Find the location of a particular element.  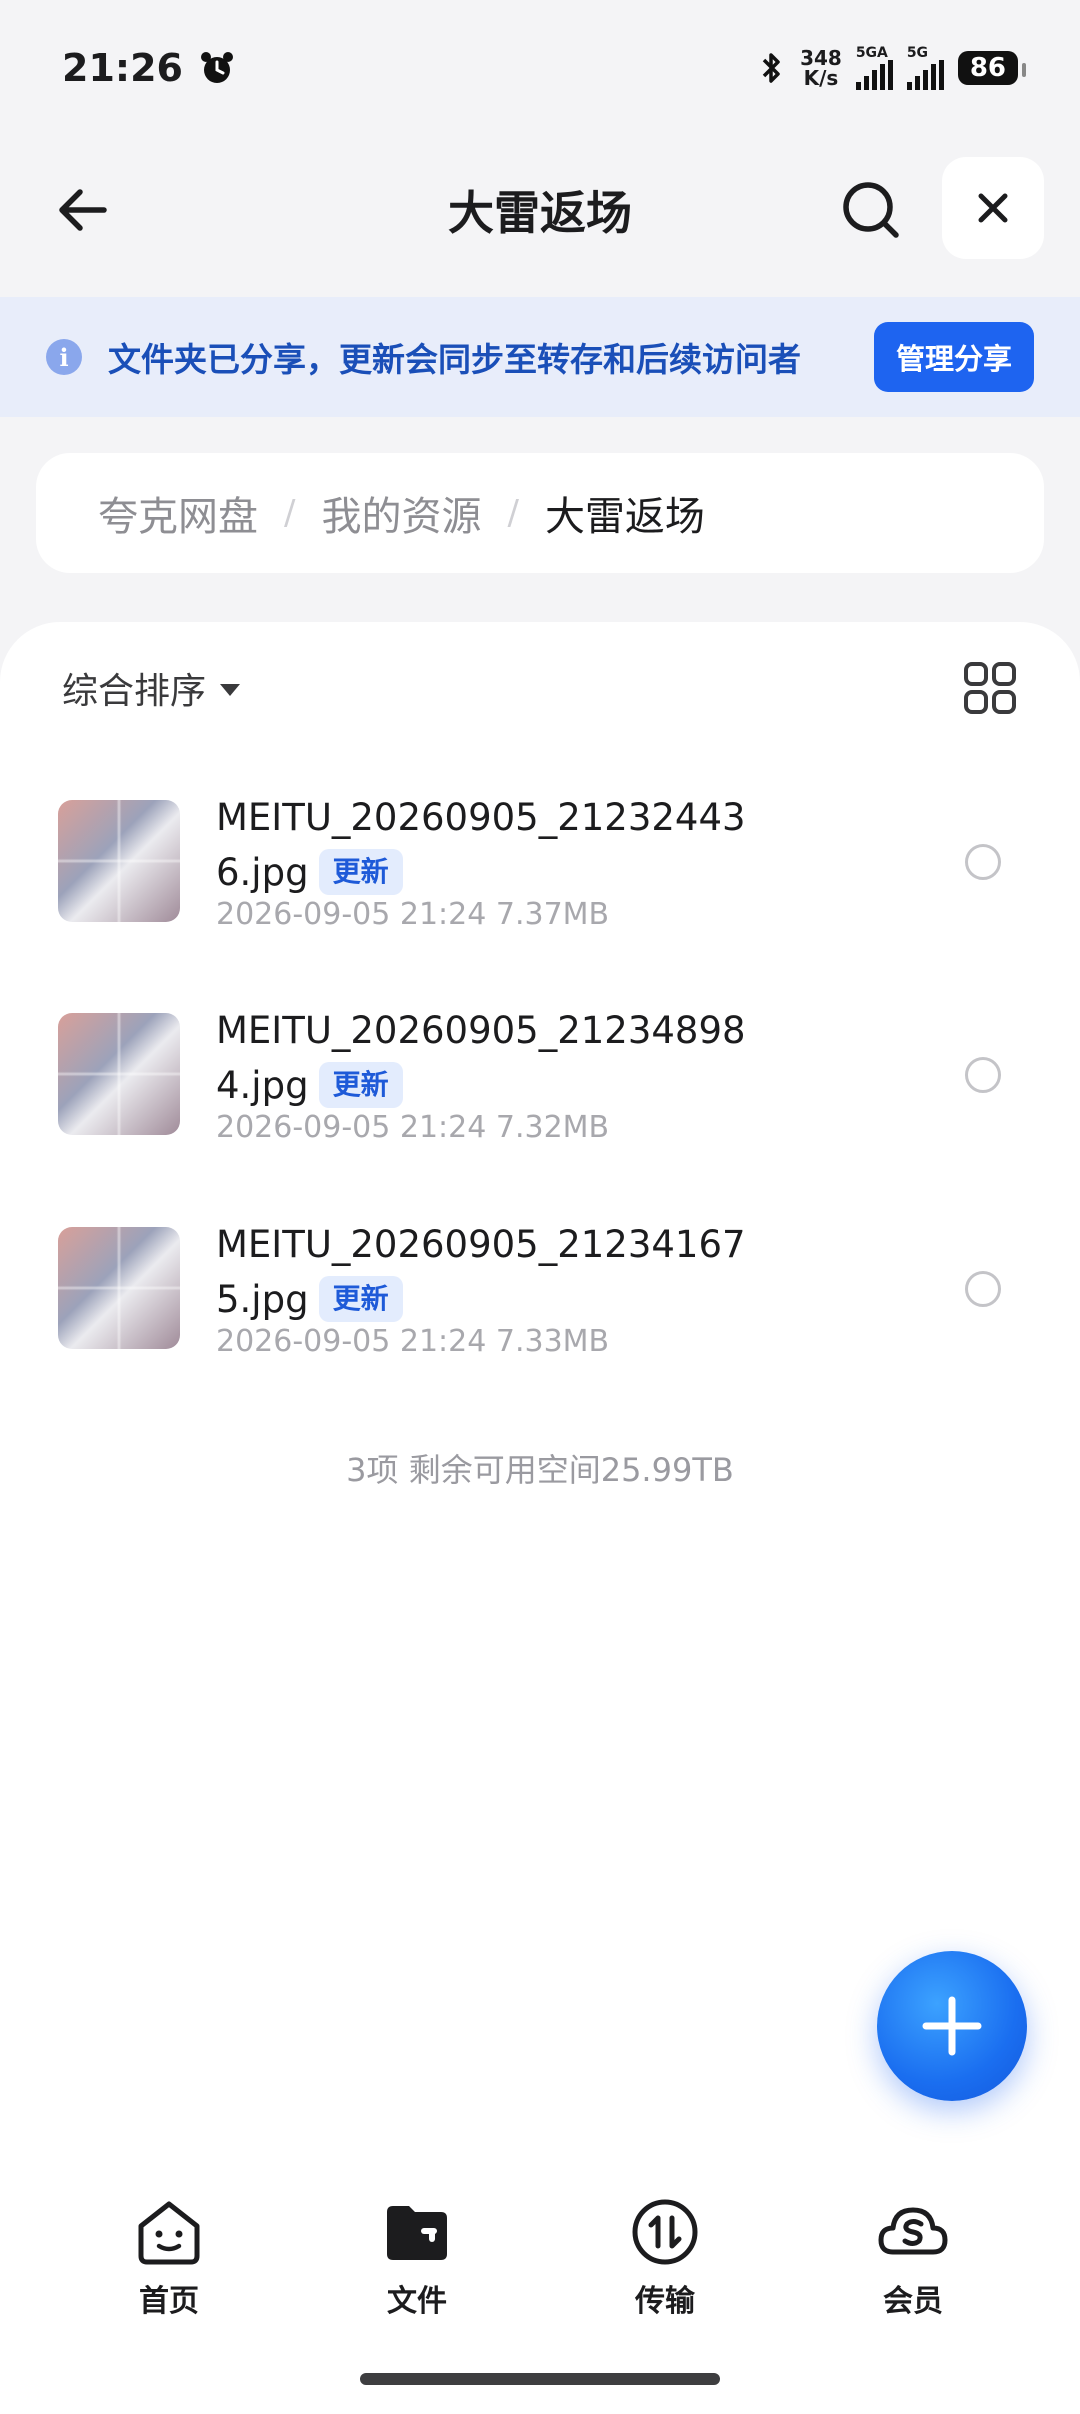

file-meta: 2026-09-05 21:24 7.32MB is located at coordinates (413, 1127).